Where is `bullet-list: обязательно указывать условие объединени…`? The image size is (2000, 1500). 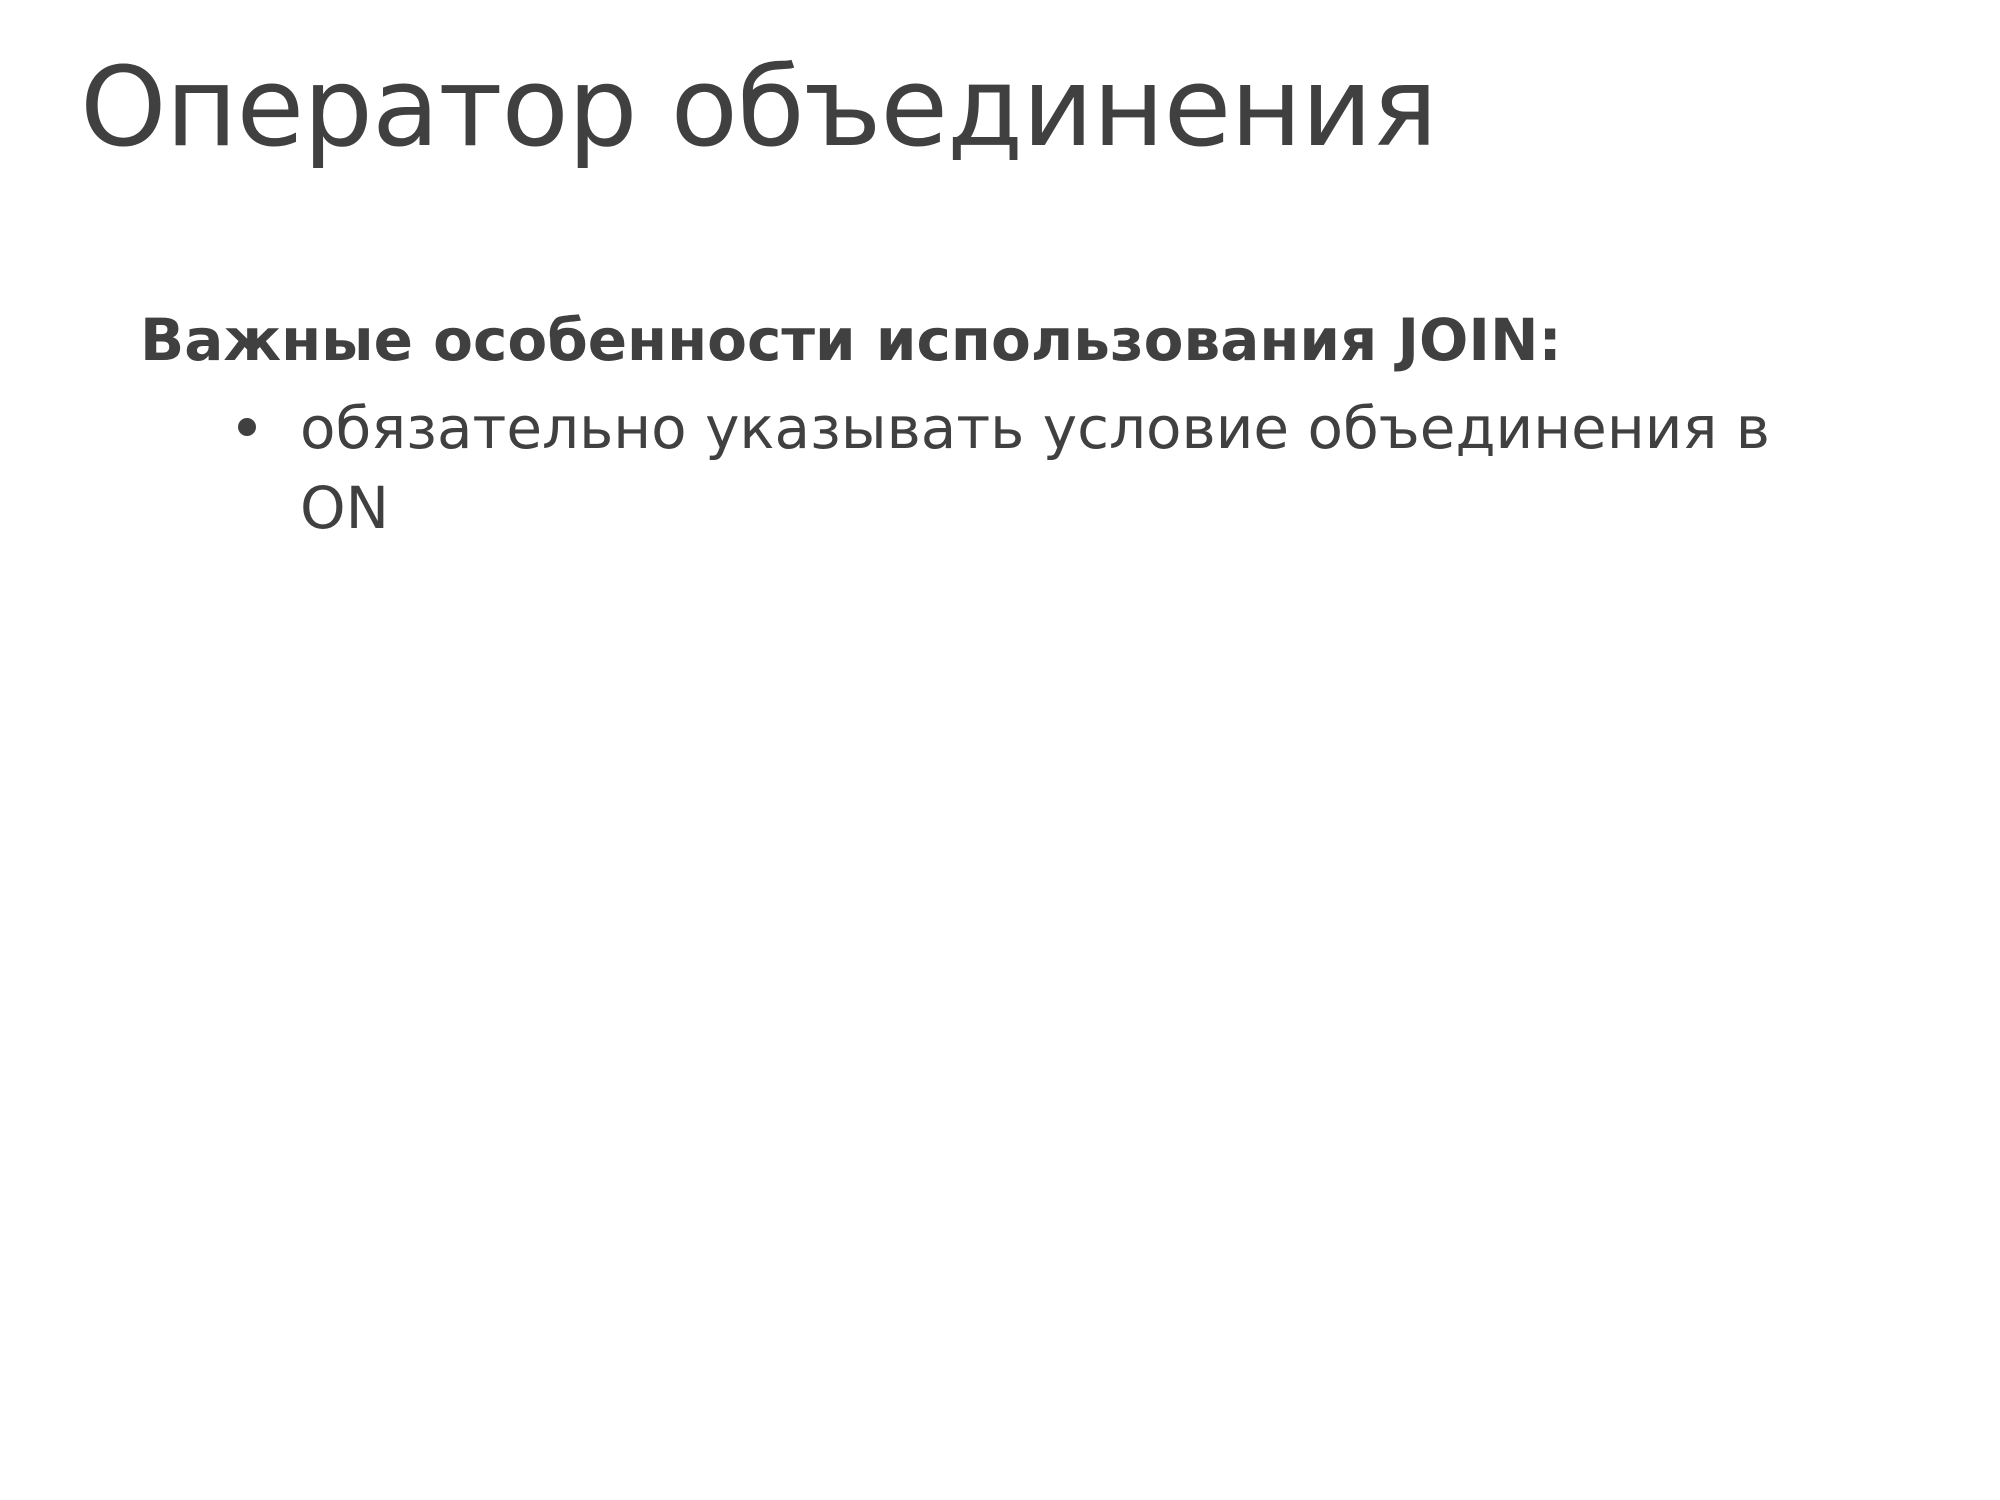
bullet-list: обязательно указывать условие объединени… is located at coordinates (1020, 468).